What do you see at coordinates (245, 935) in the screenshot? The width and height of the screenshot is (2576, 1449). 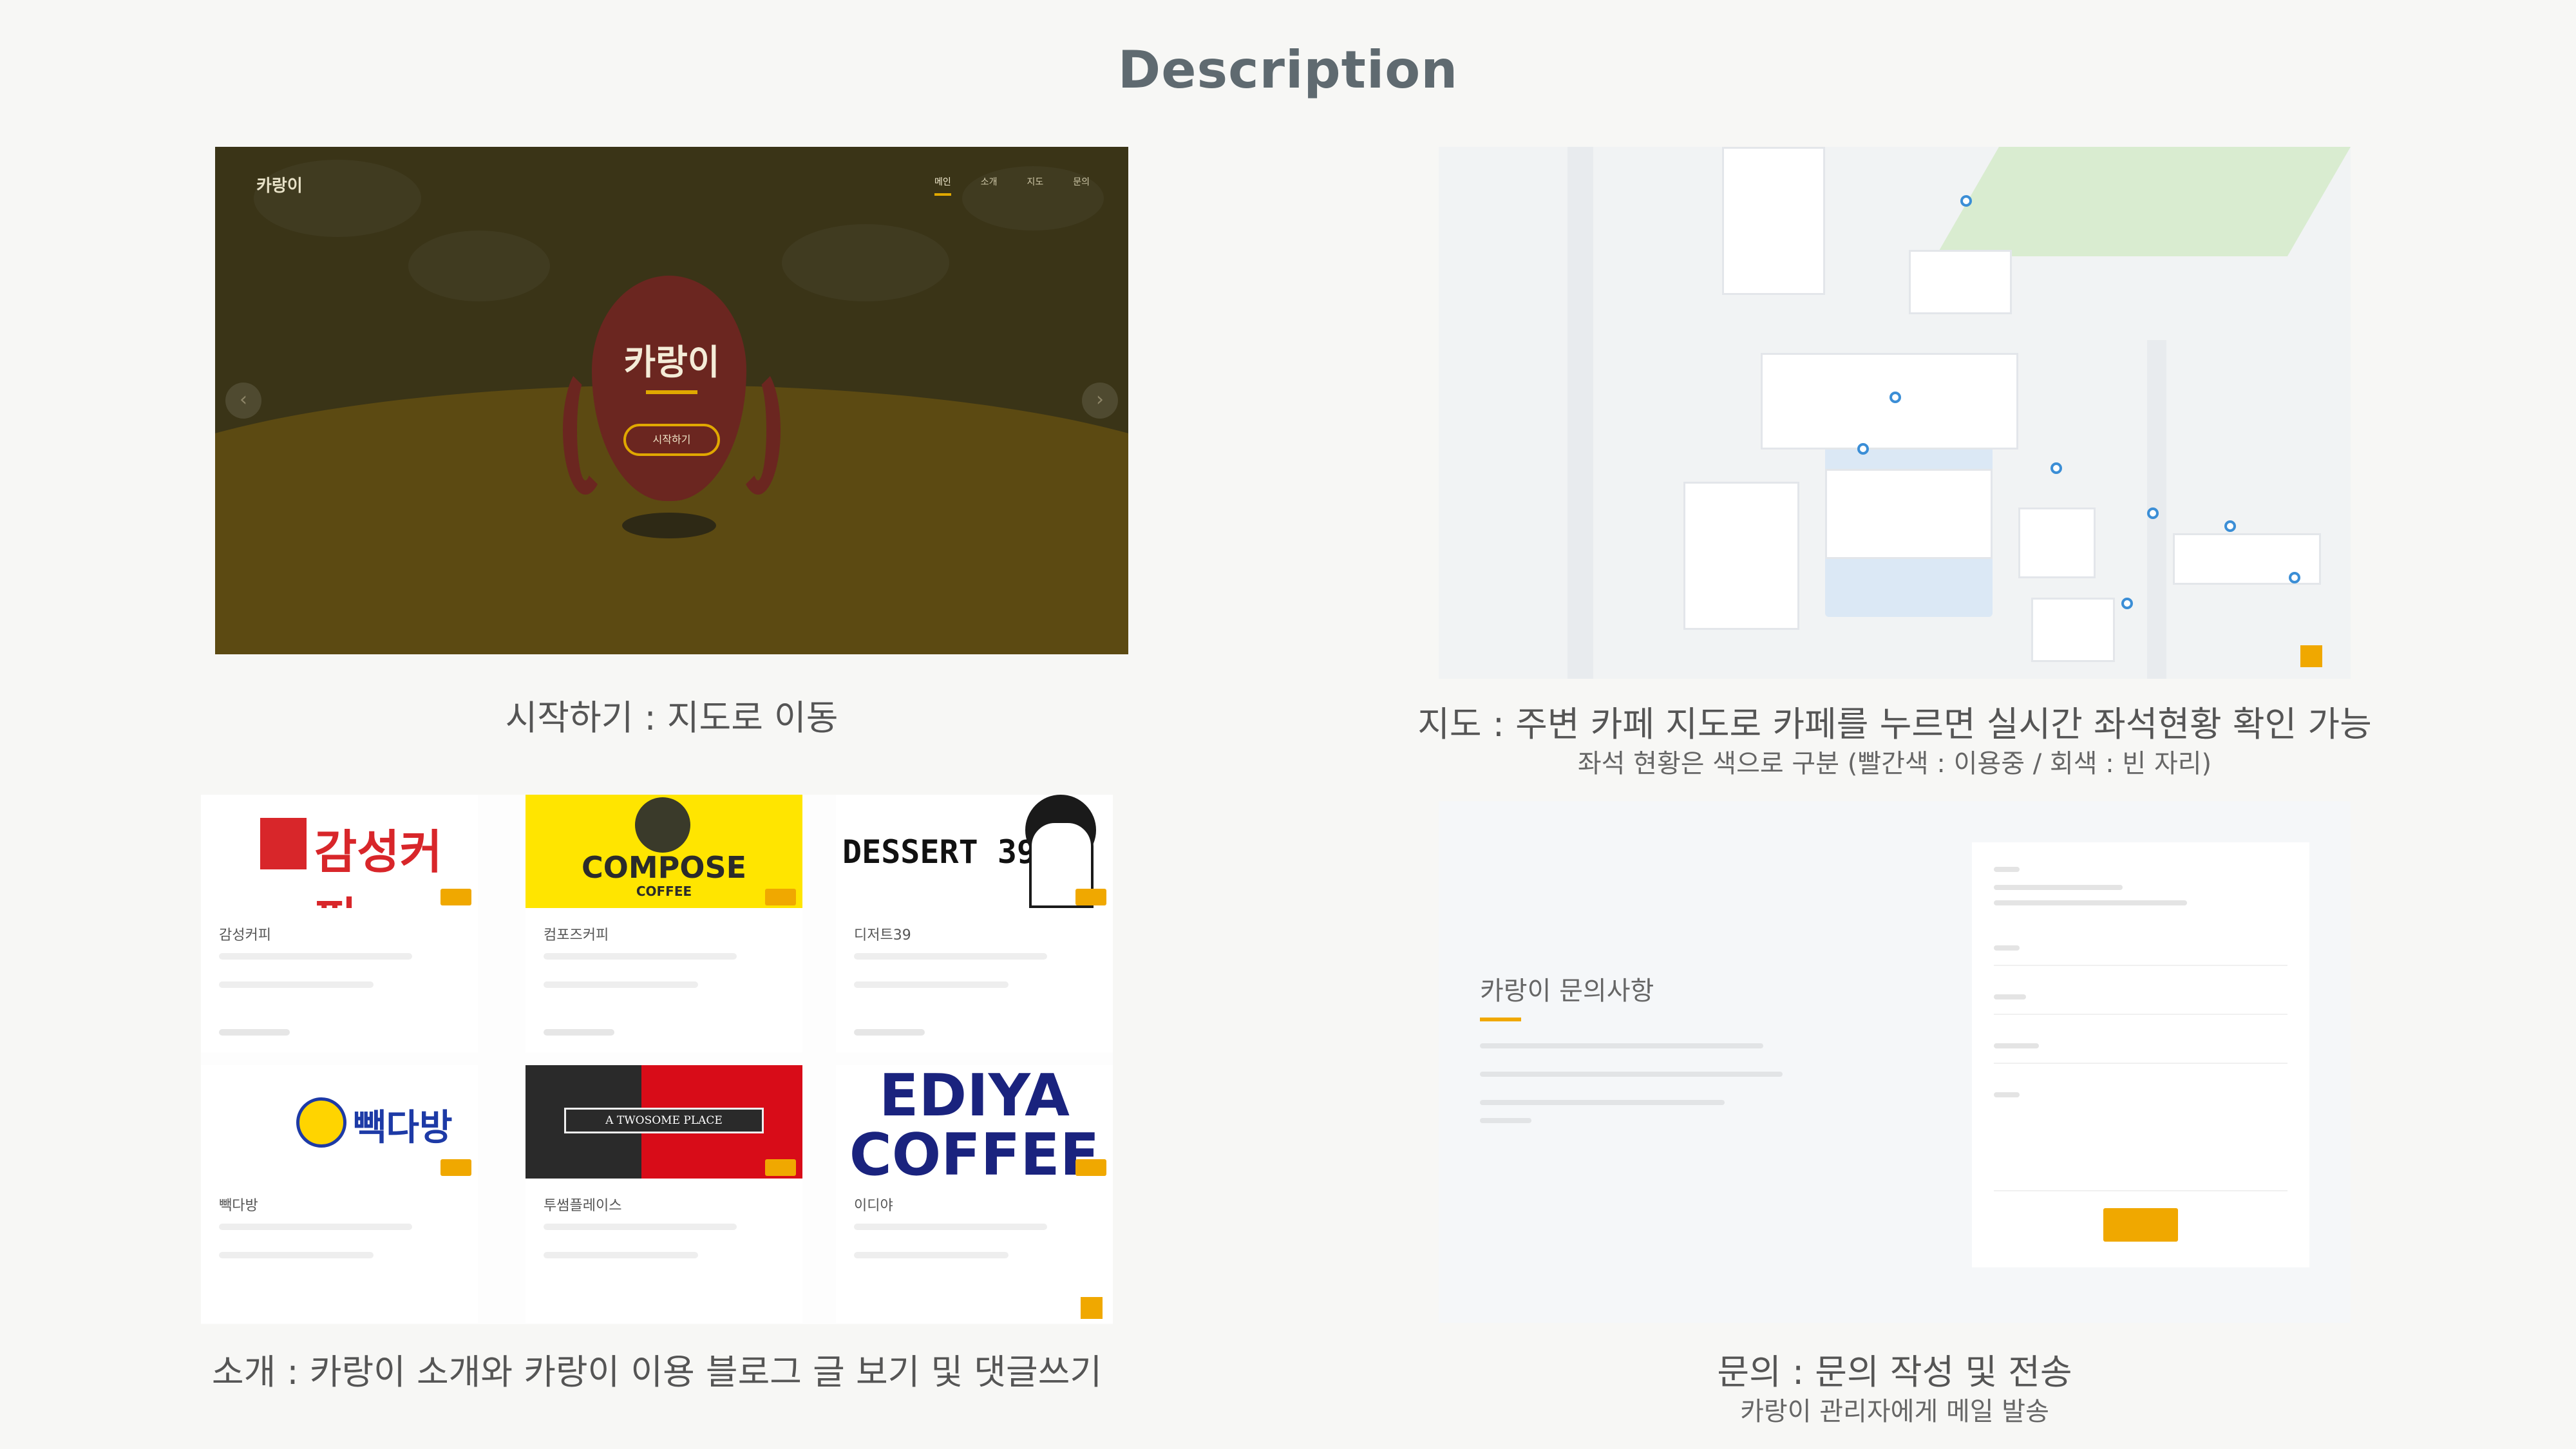 I see `cafe-name: 감성커피` at bounding box center [245, 935].